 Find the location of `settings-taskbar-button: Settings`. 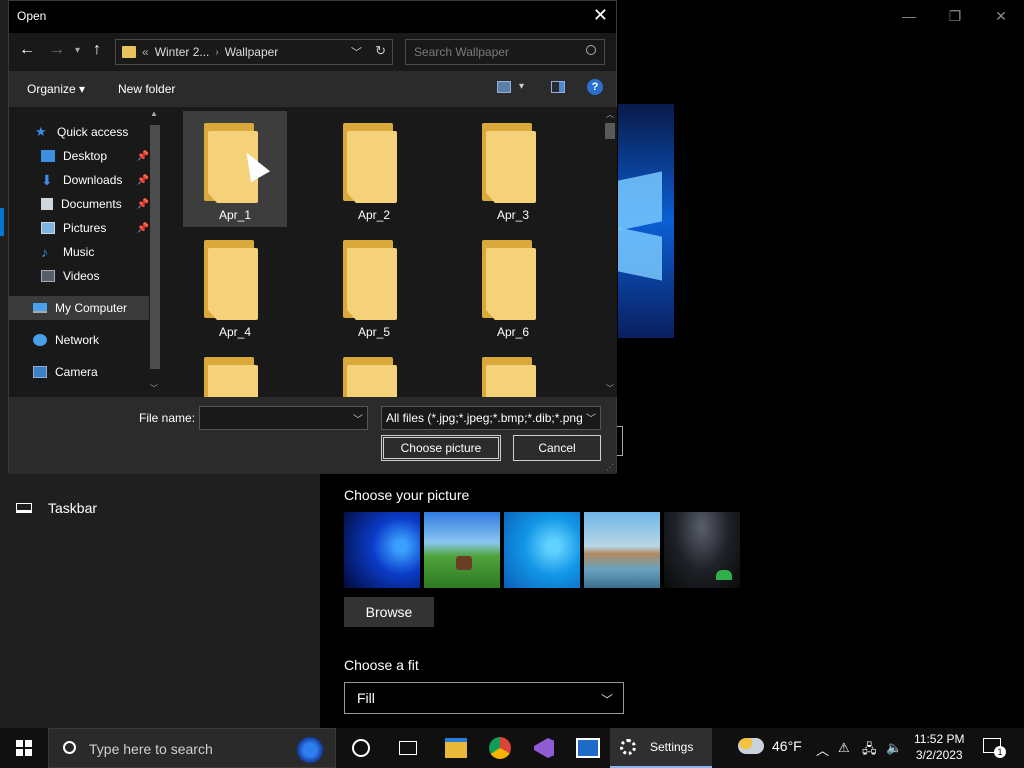

settings-taskbar-button: Settings is located at coordinates (661, 748).